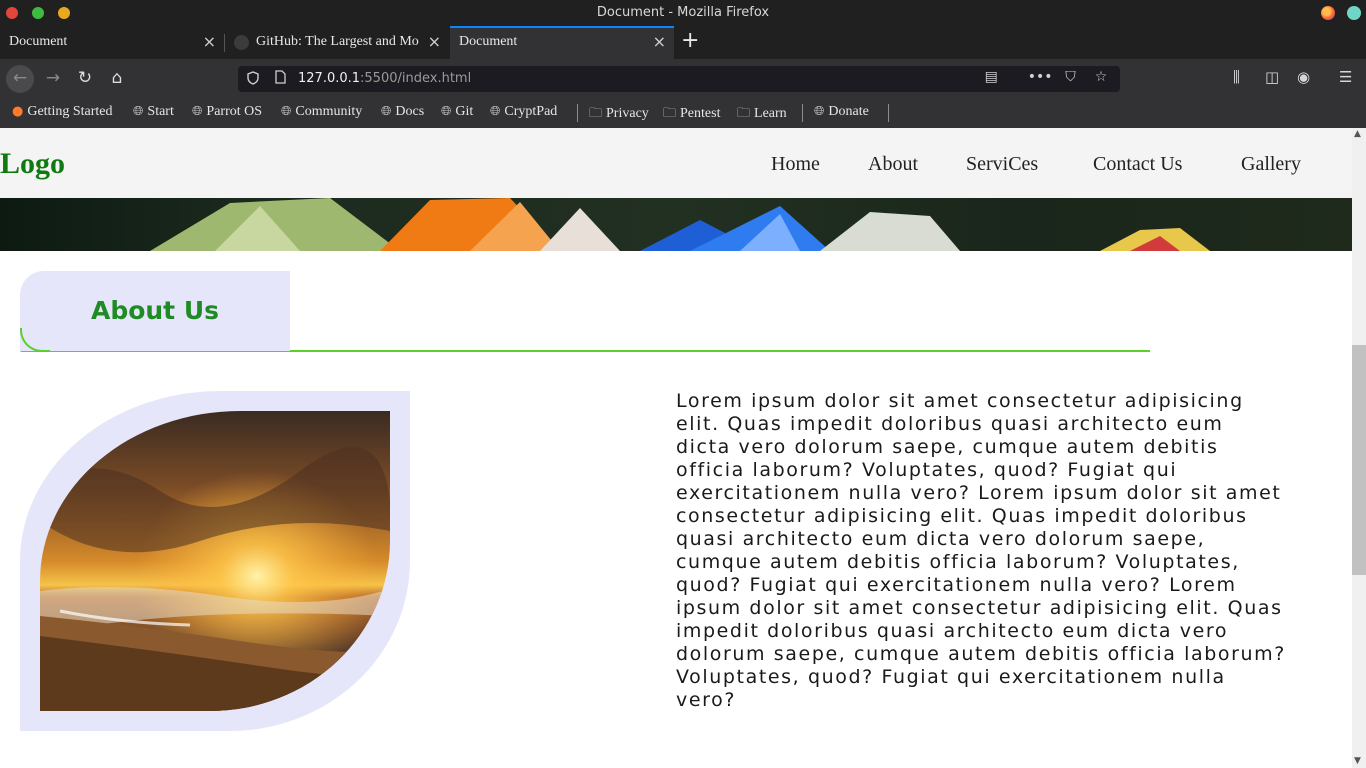  I want to click on bookmark-folder-learn: 🗀 Learn, so click(762, 115).